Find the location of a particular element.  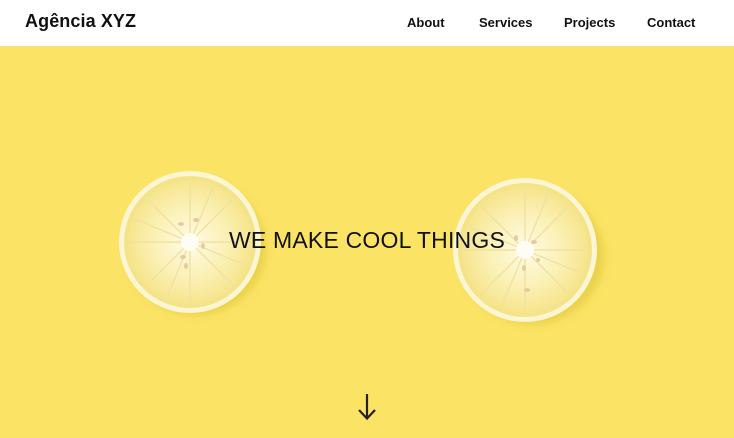

nav-about: About is located at coordinates (426, 22).